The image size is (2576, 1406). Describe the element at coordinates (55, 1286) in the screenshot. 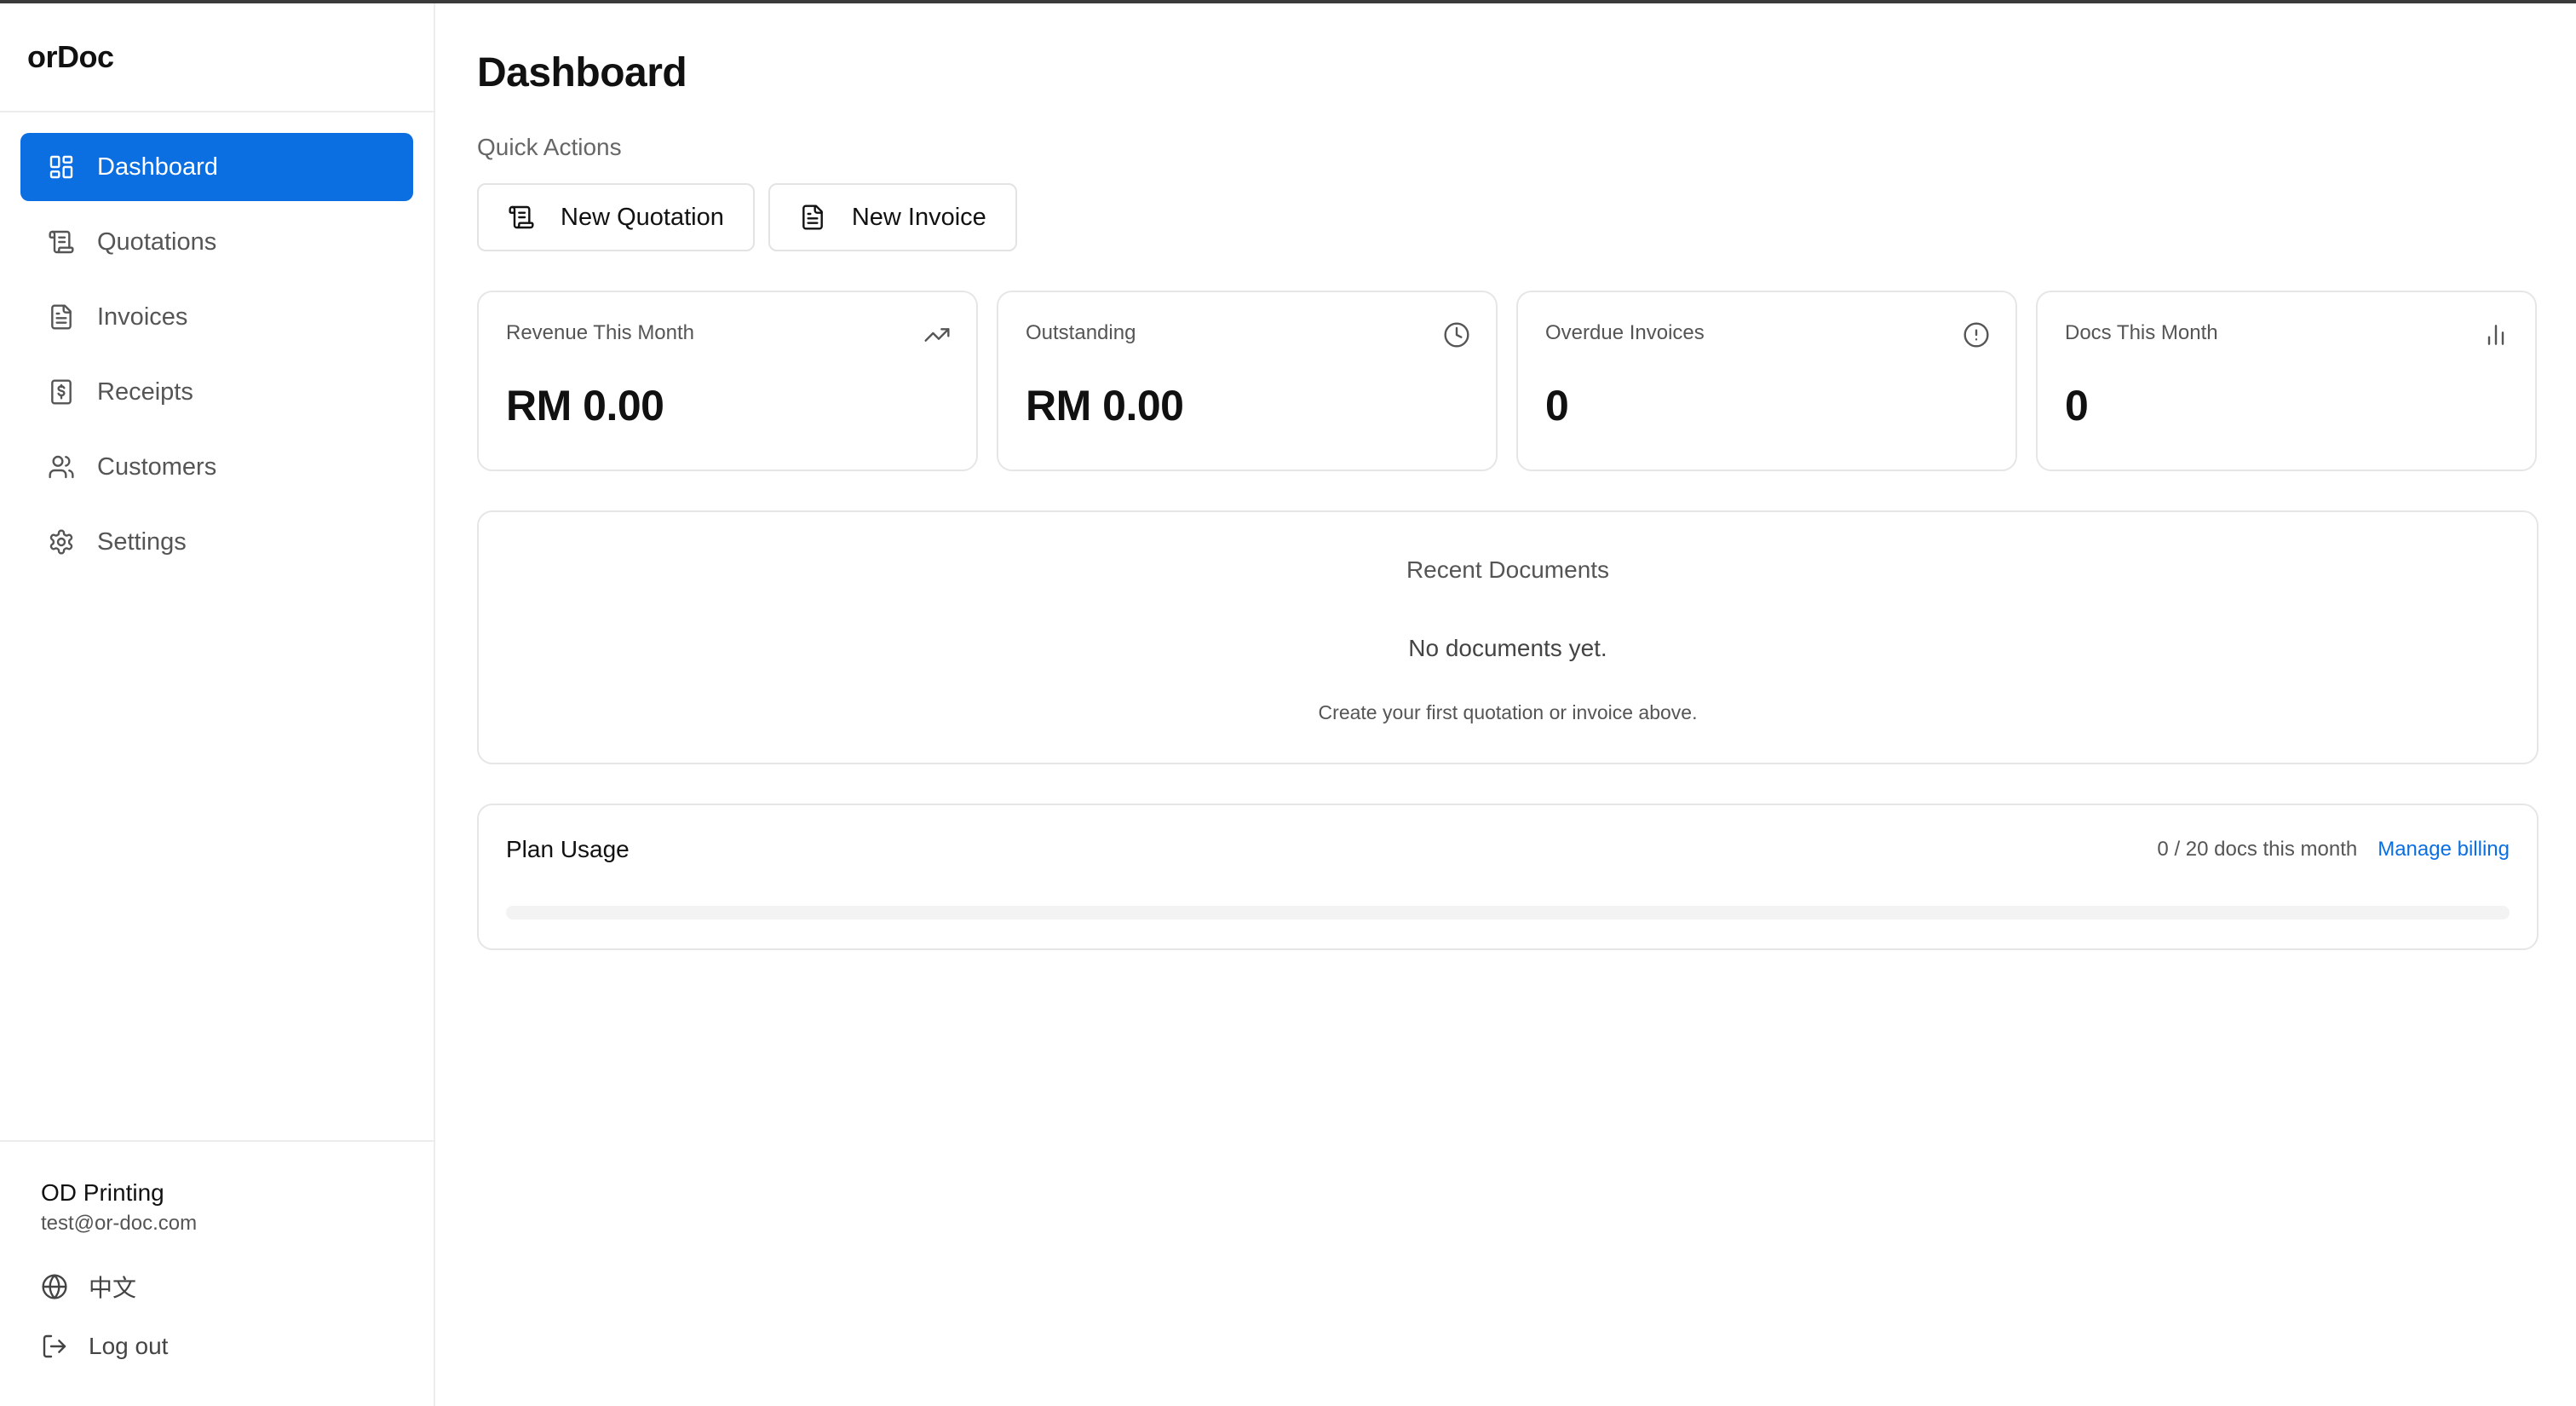

I see `globe-icon` at that location.